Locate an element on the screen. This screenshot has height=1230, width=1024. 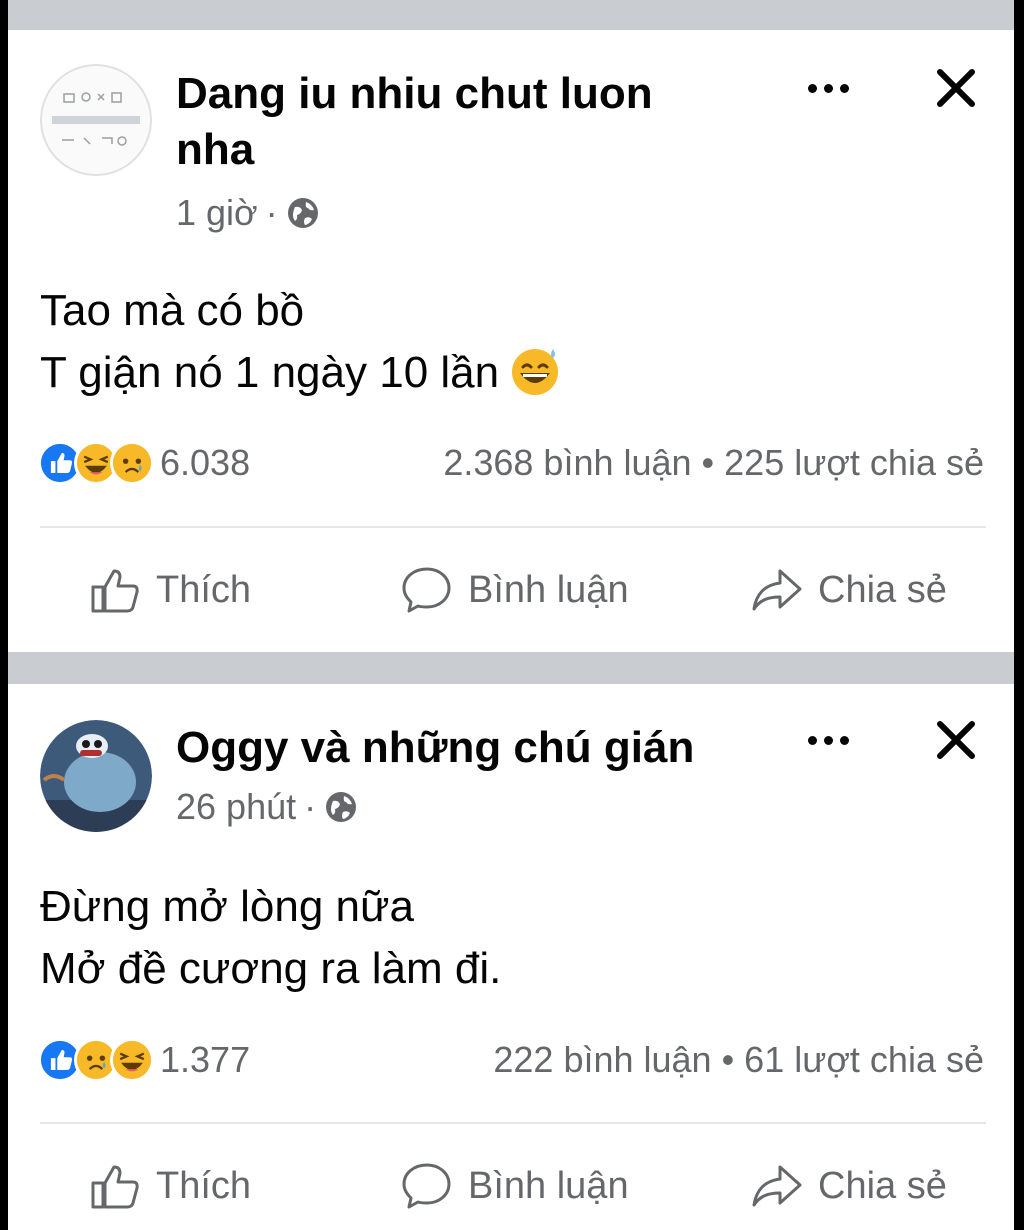
post-meta: 26 phút · is located at coordinates (267, 807).